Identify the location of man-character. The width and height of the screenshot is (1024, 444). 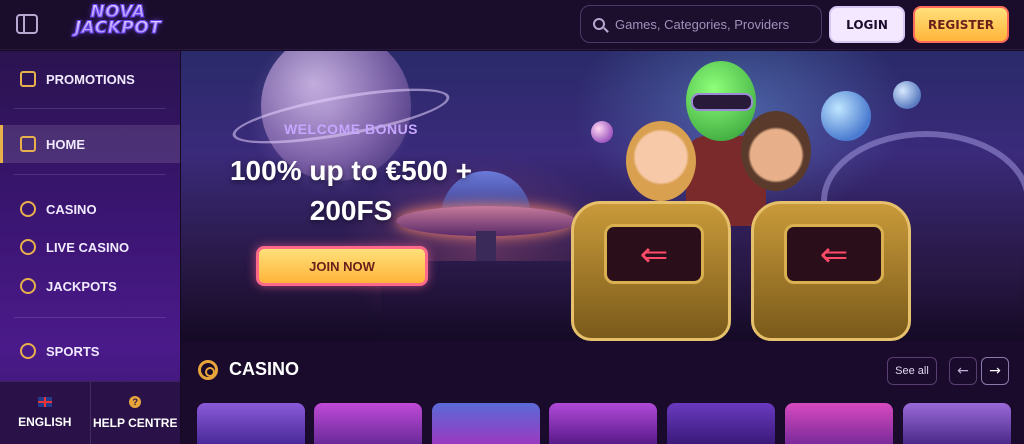
(776, 151).